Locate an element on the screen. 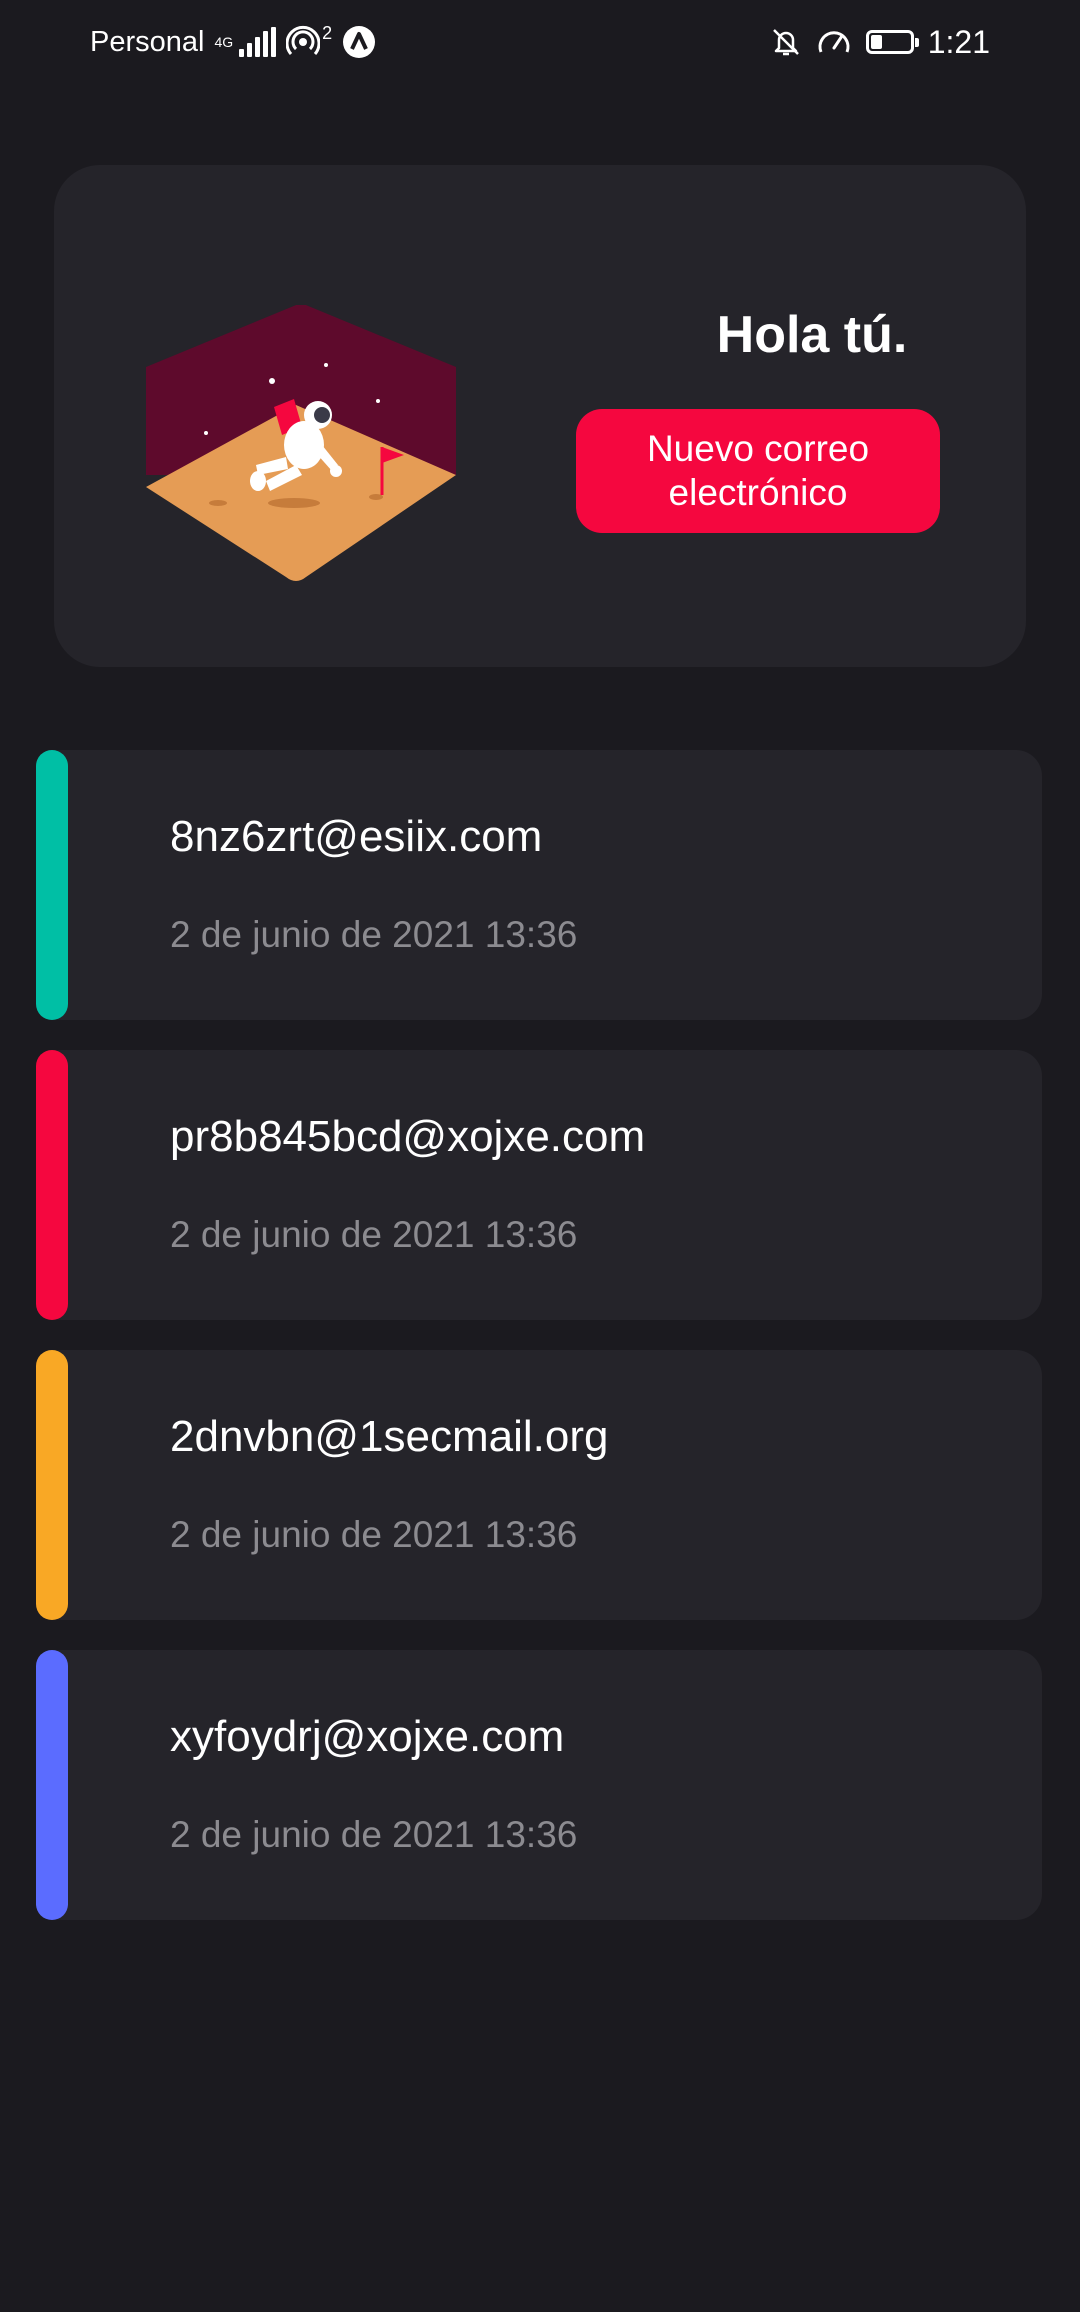 This screenshot has height=2312, width=1080. signal-icon is located at coordinates (258, 42).